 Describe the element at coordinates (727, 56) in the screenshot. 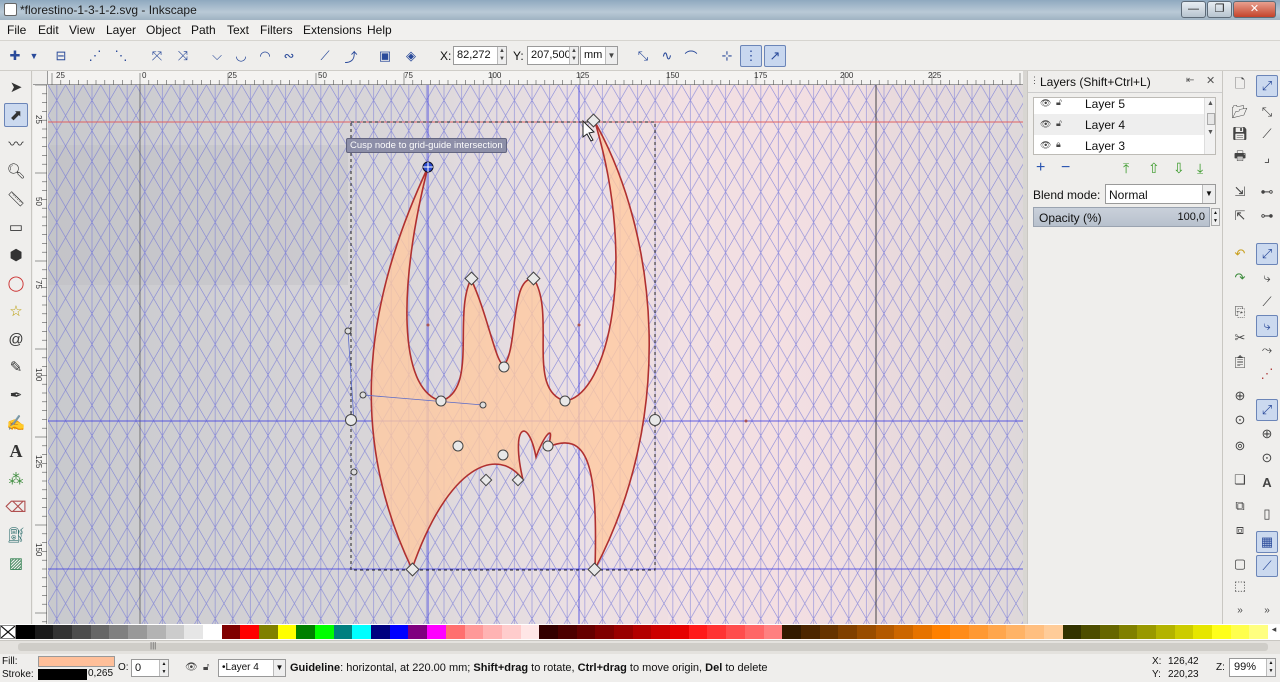

I see `show-handles-icon: ⊹` at that location.